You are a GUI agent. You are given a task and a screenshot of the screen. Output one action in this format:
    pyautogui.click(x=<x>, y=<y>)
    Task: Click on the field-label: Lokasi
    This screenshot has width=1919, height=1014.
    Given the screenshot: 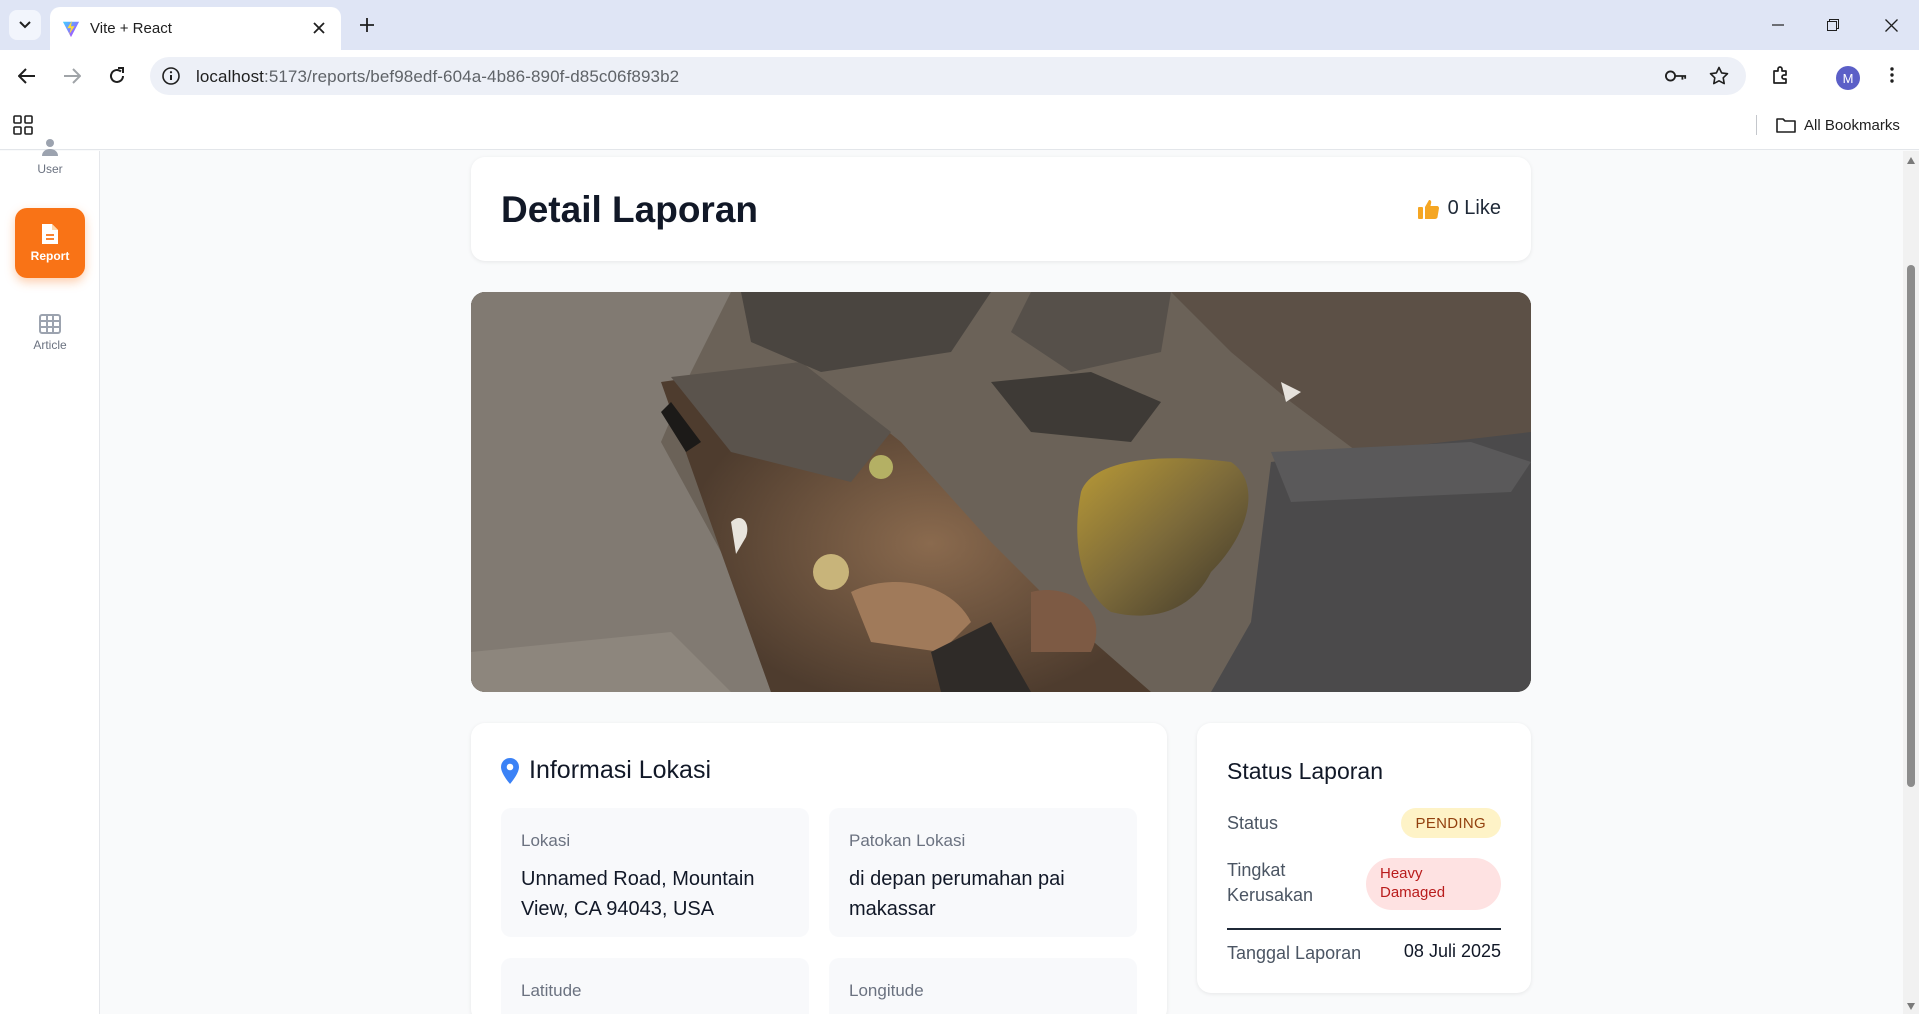 What is the action you would take?
    pyautogui.click(x=546, y=840)
    